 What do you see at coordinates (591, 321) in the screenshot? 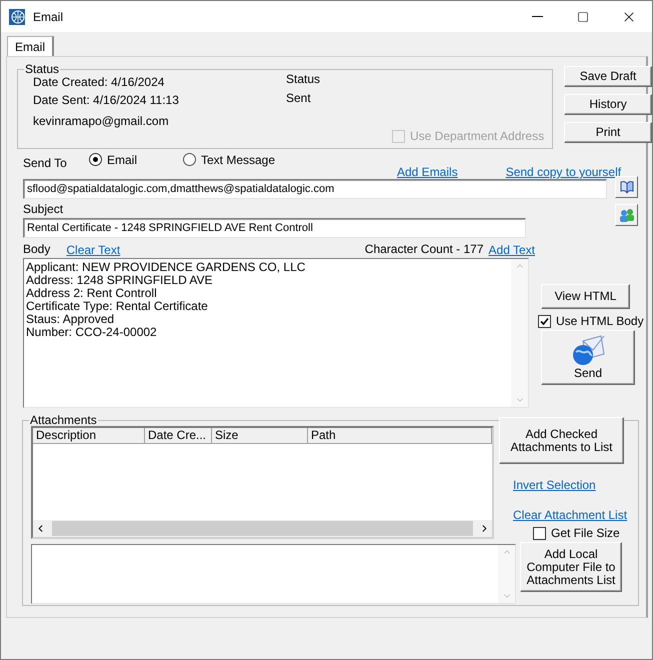
I see `checkbox: Use HTML Body` at bounding box center [591, 321].